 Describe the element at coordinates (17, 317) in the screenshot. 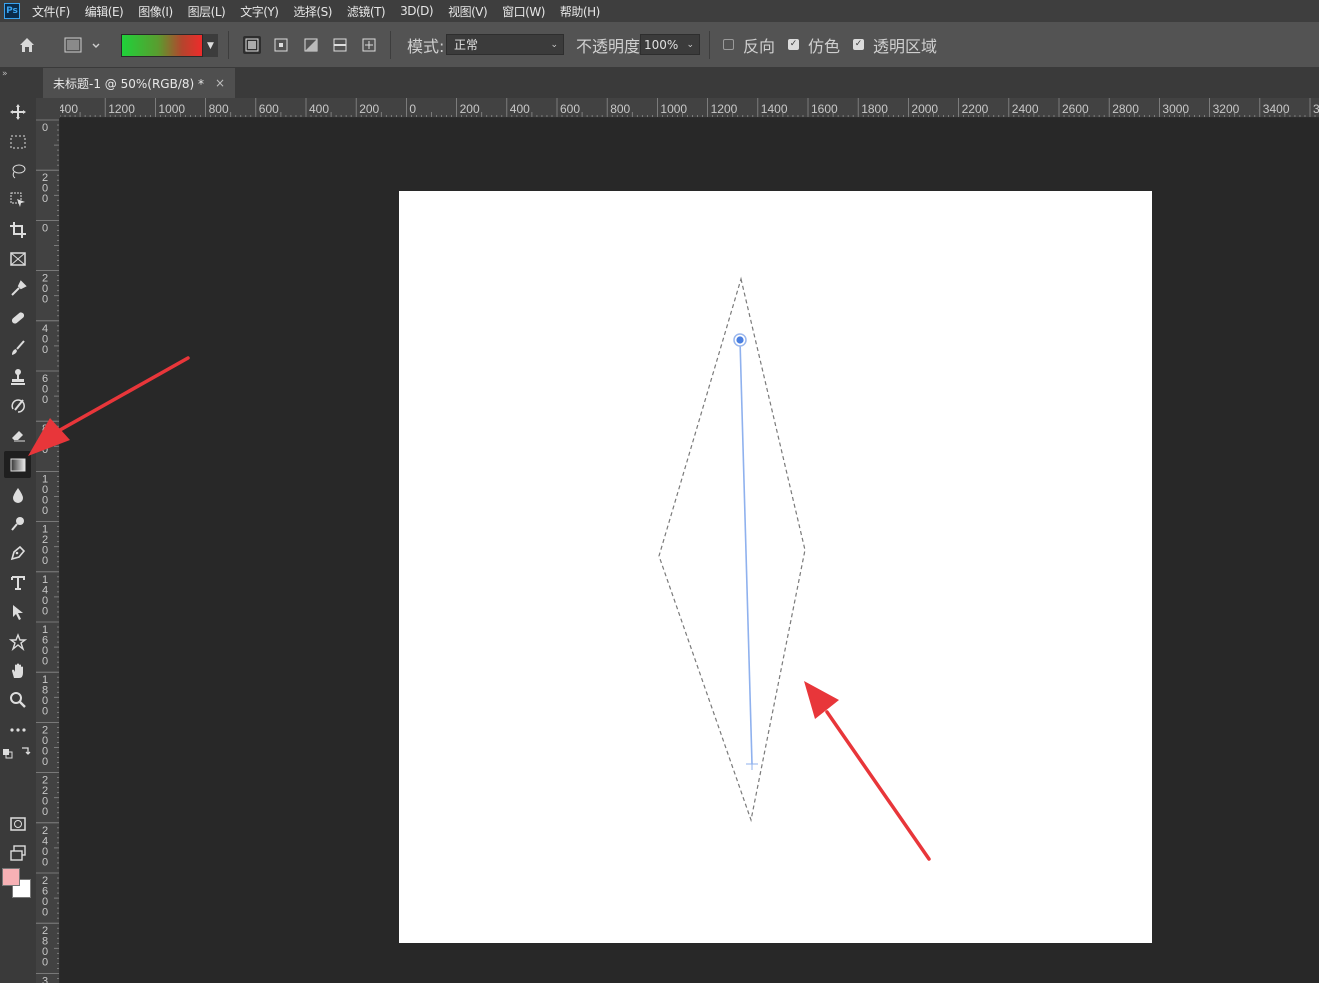

I see `healing-brush-tool` at that location.